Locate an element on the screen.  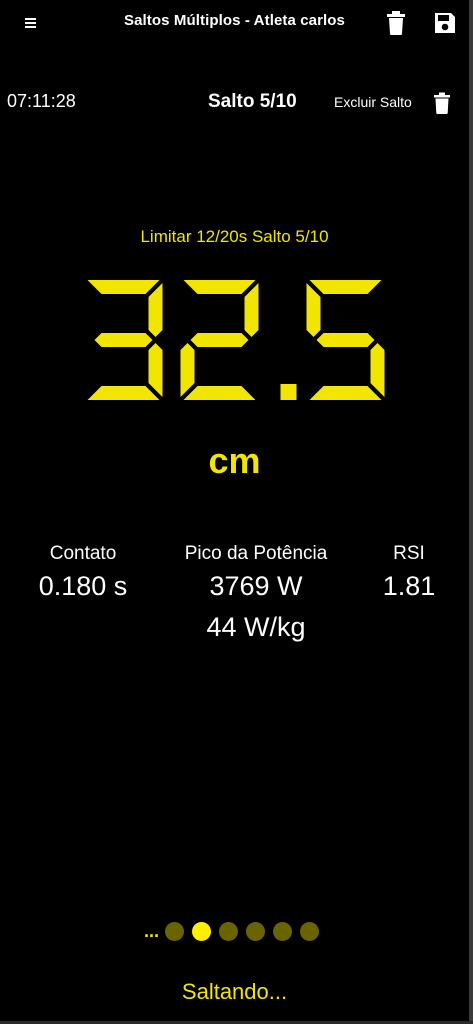
unit-label: cm is located at coordinates (234, 460).